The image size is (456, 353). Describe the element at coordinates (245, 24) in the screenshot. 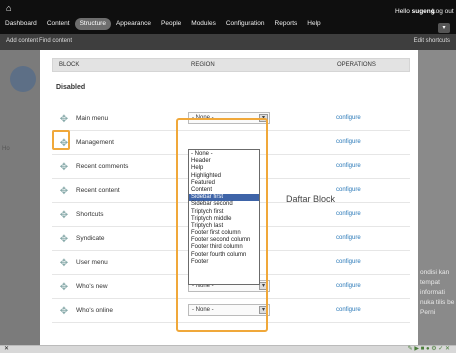

I see `menu-configuration: Configuration` at that location.